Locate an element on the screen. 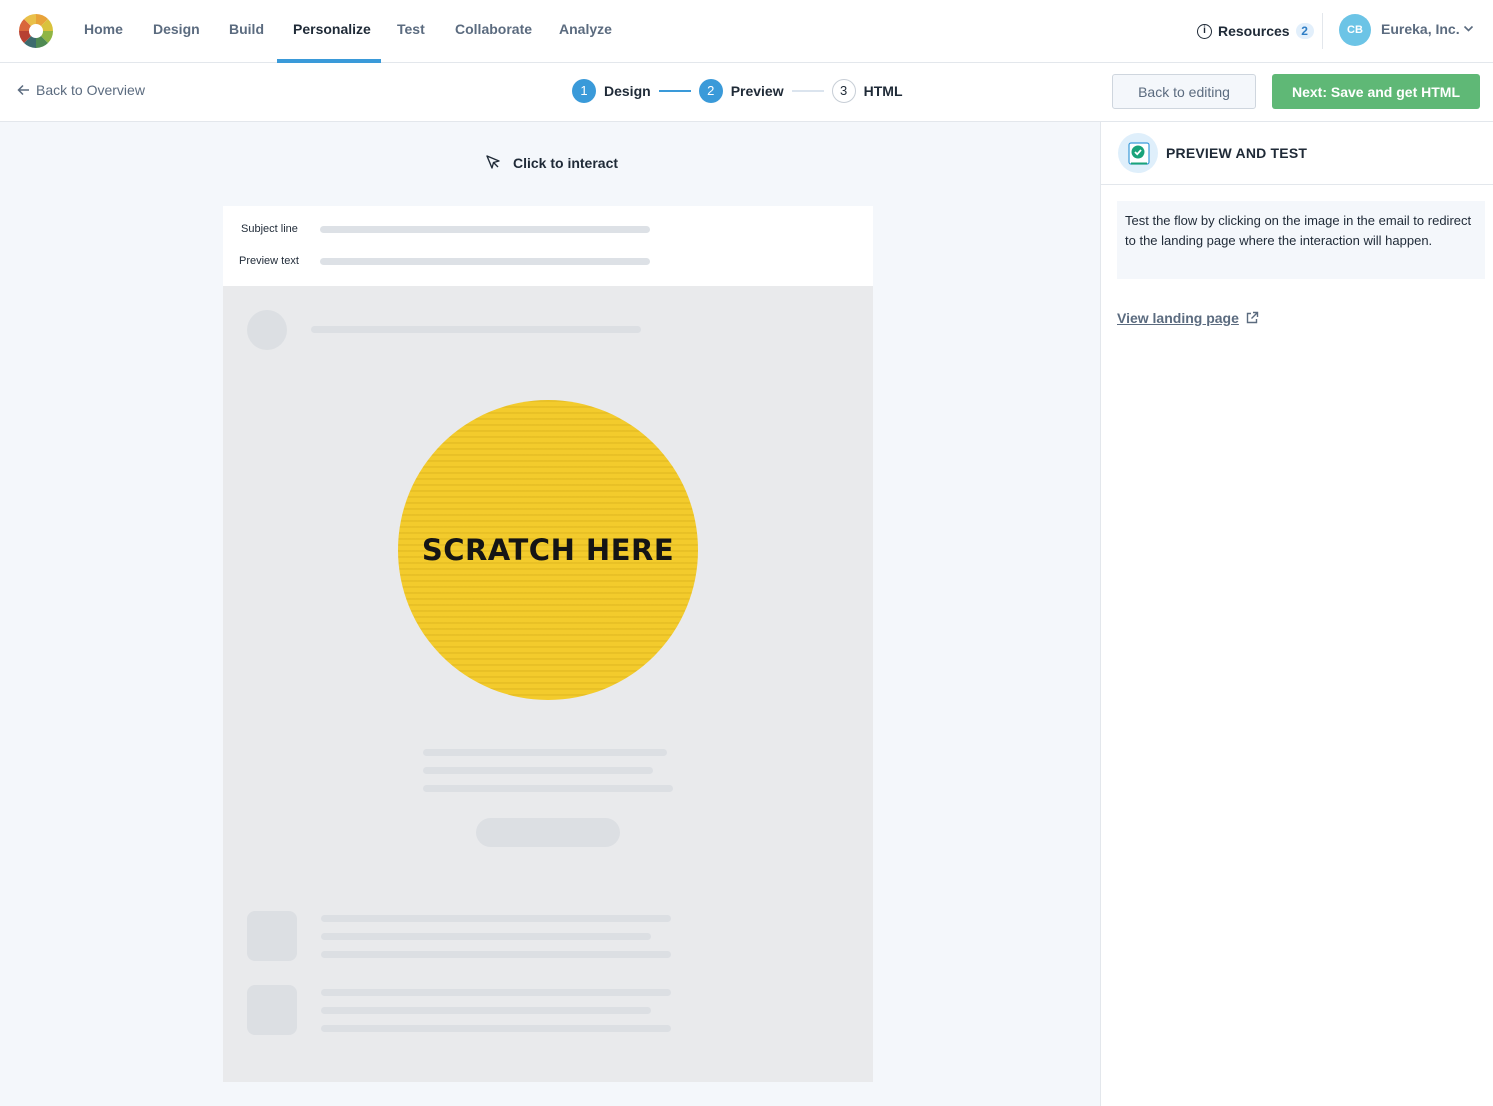  back-to-editing-button: Back to editing is located at coordinates (1184, 91).